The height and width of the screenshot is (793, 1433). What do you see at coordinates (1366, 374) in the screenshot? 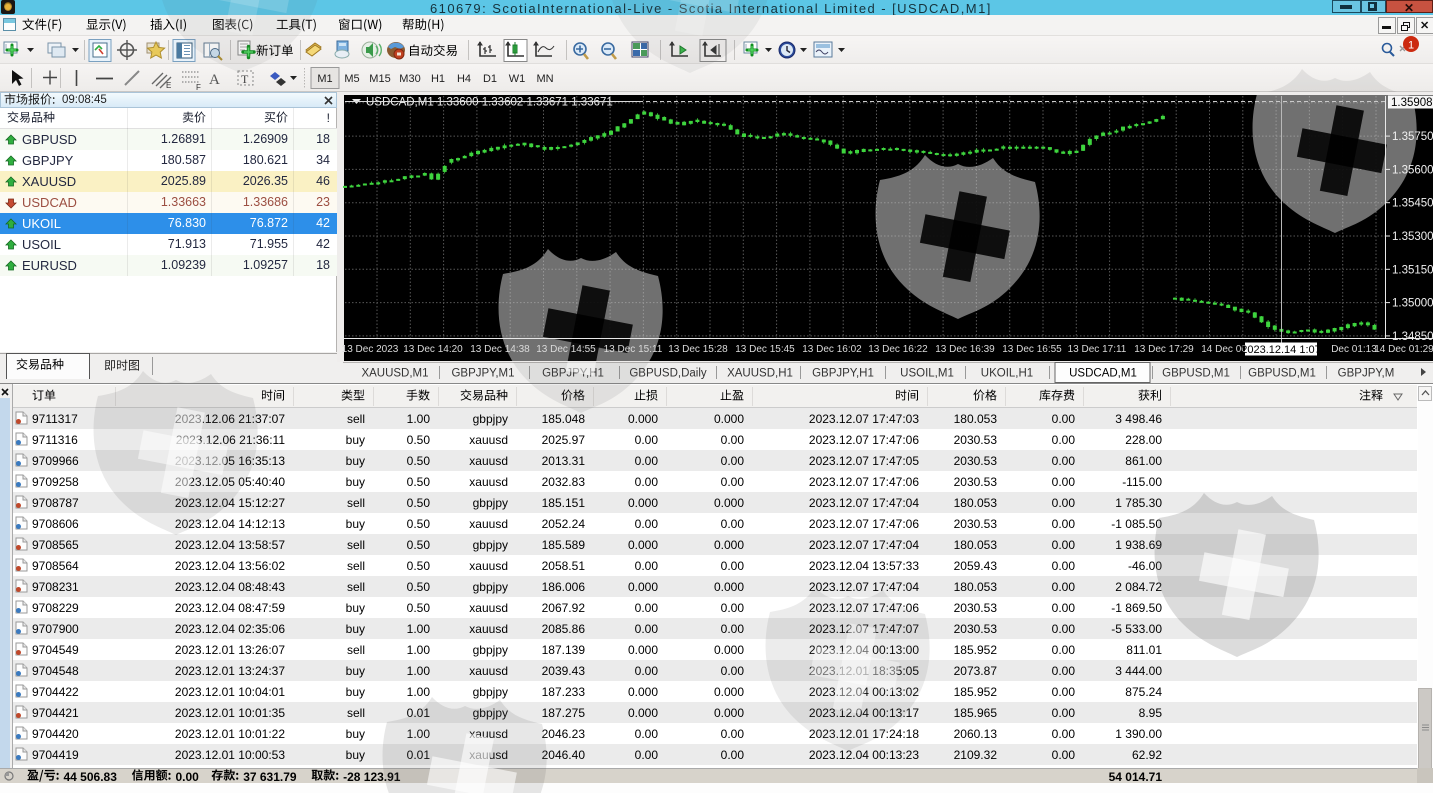
I see `svg-text: GBPJPY,M` at bounding box center [1366, 374].